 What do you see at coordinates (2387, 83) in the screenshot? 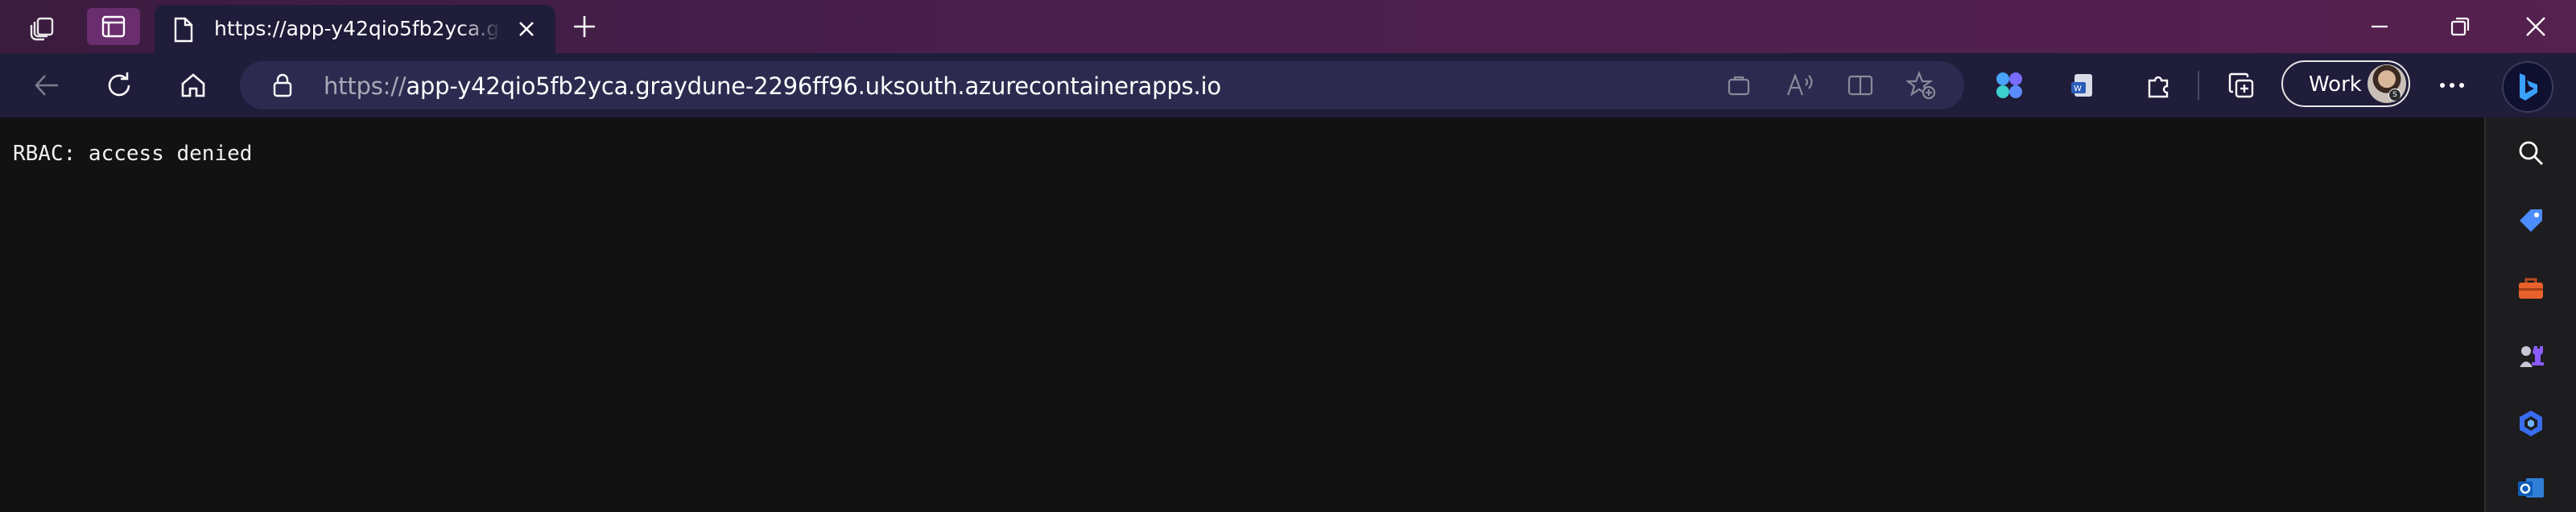
I see `avatar: S` at bounding box center [2387, 83].